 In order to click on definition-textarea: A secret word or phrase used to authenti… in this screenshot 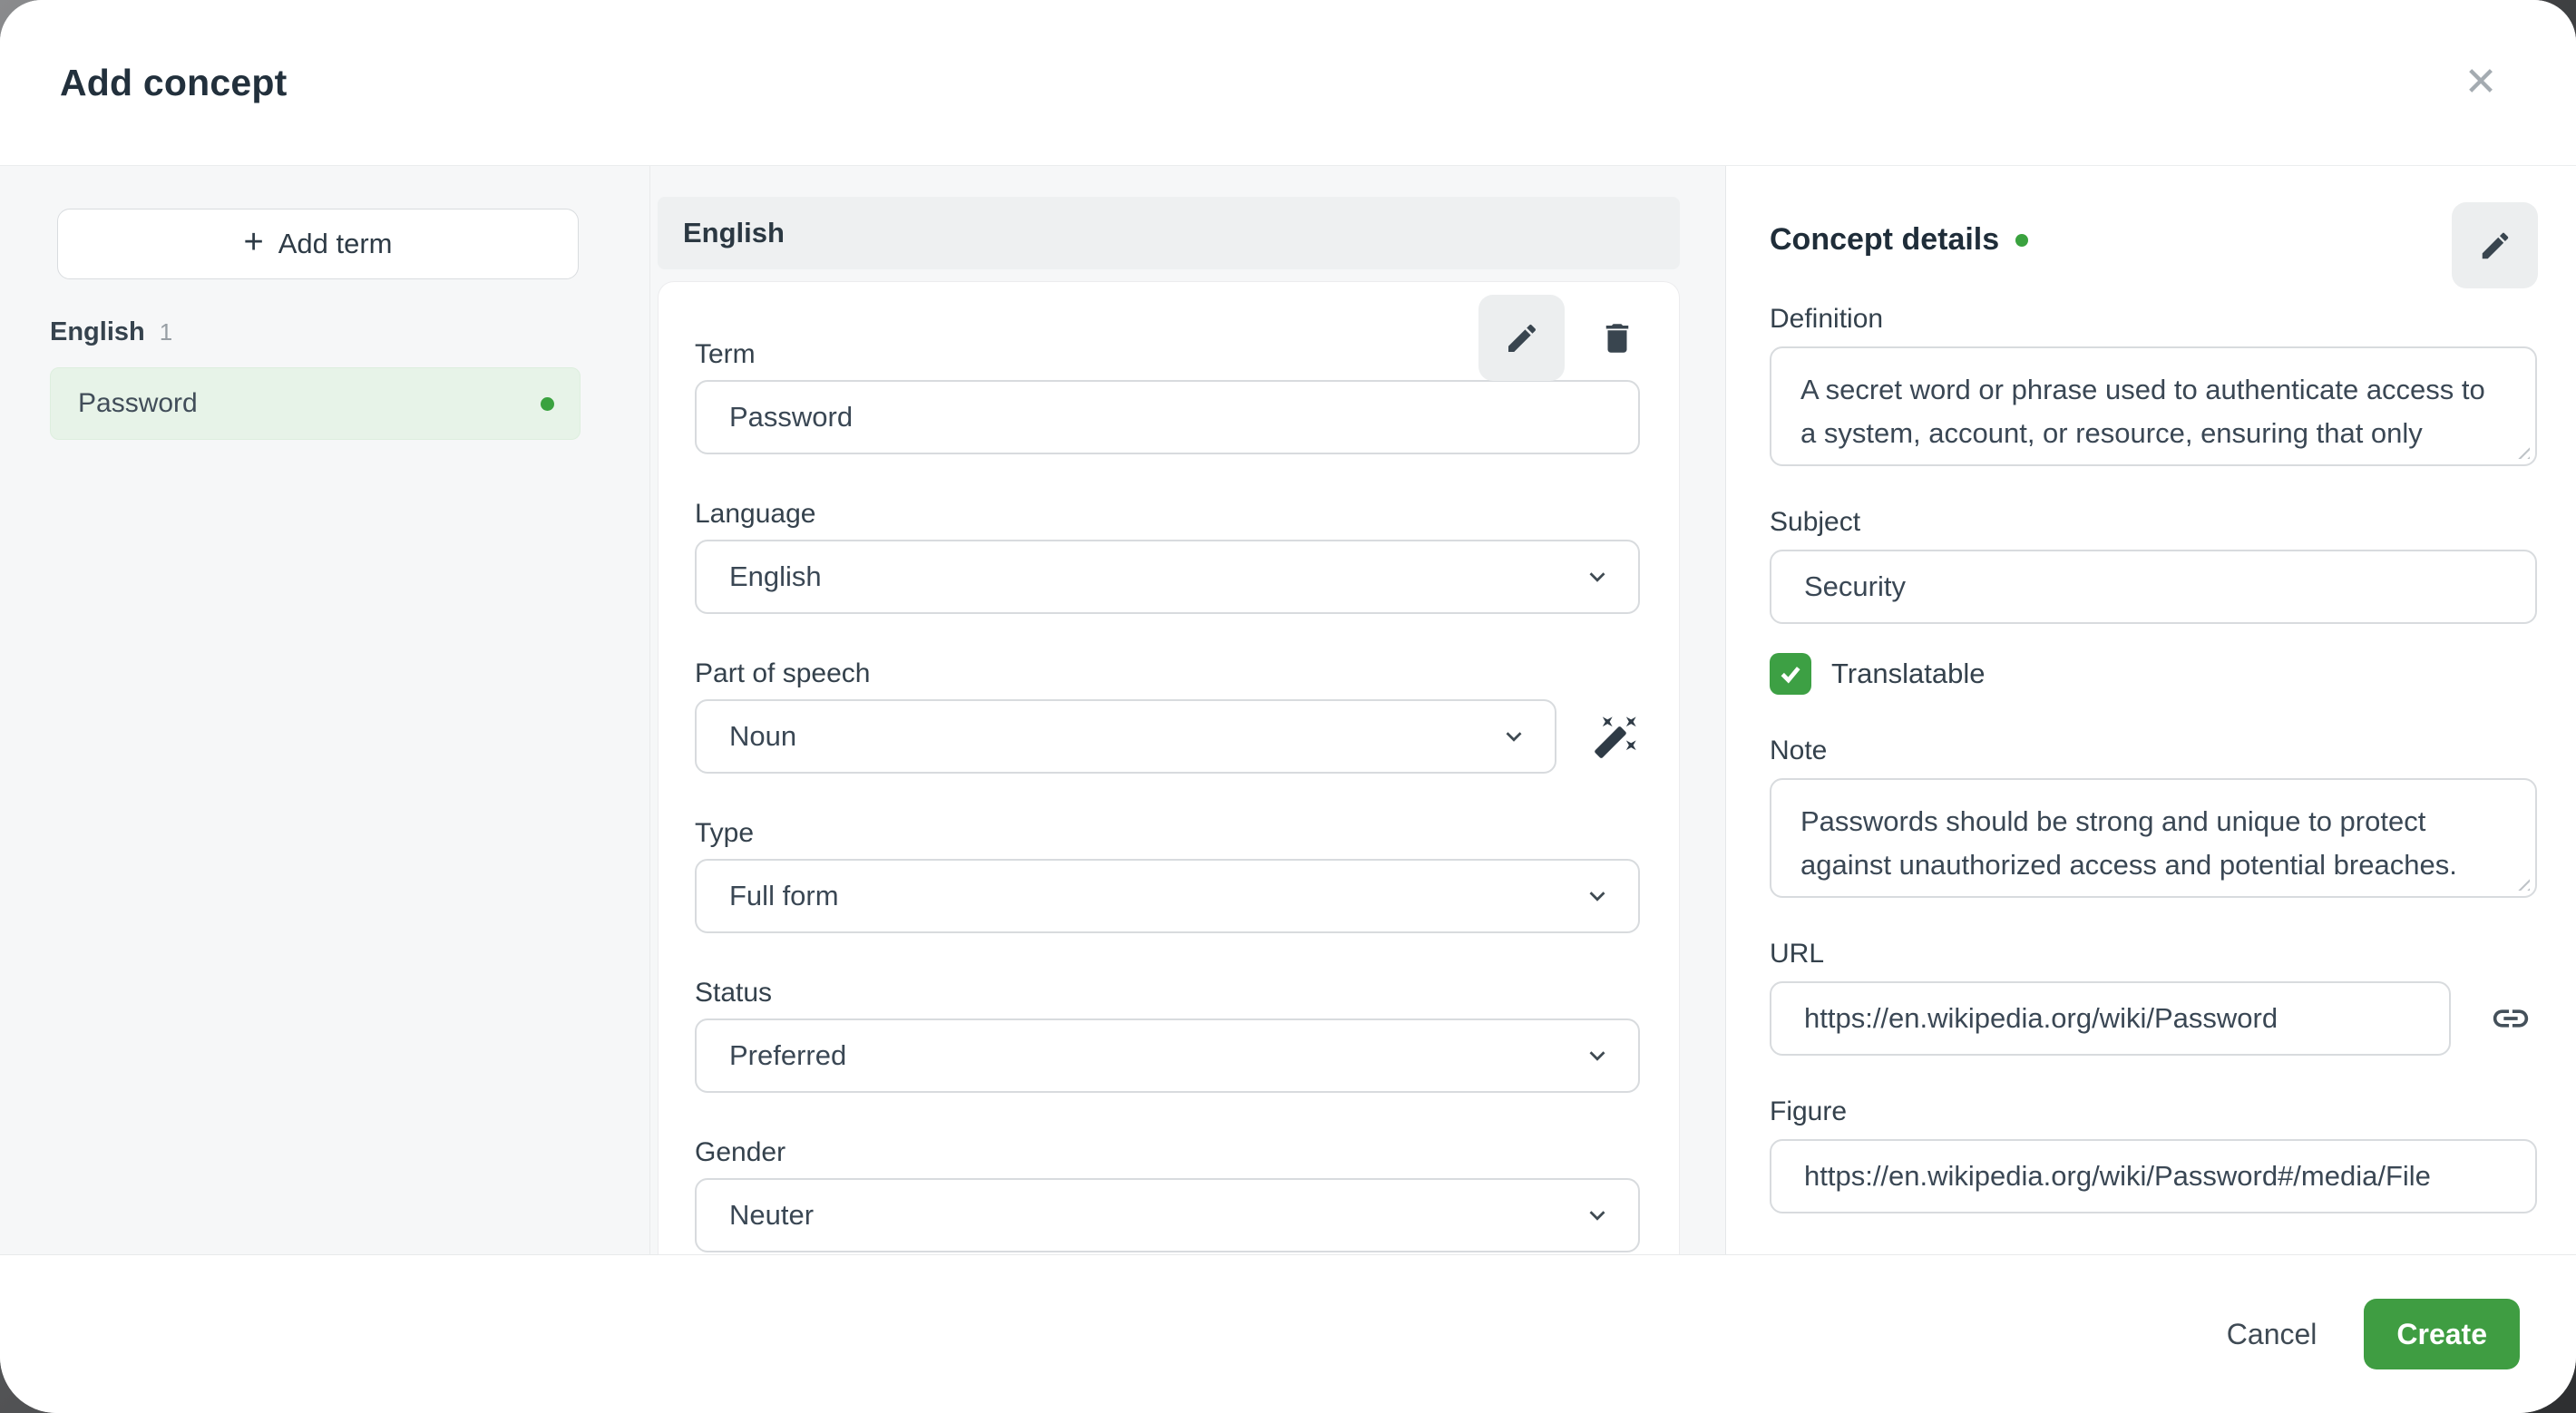, I will do `click(2153, 406)`.